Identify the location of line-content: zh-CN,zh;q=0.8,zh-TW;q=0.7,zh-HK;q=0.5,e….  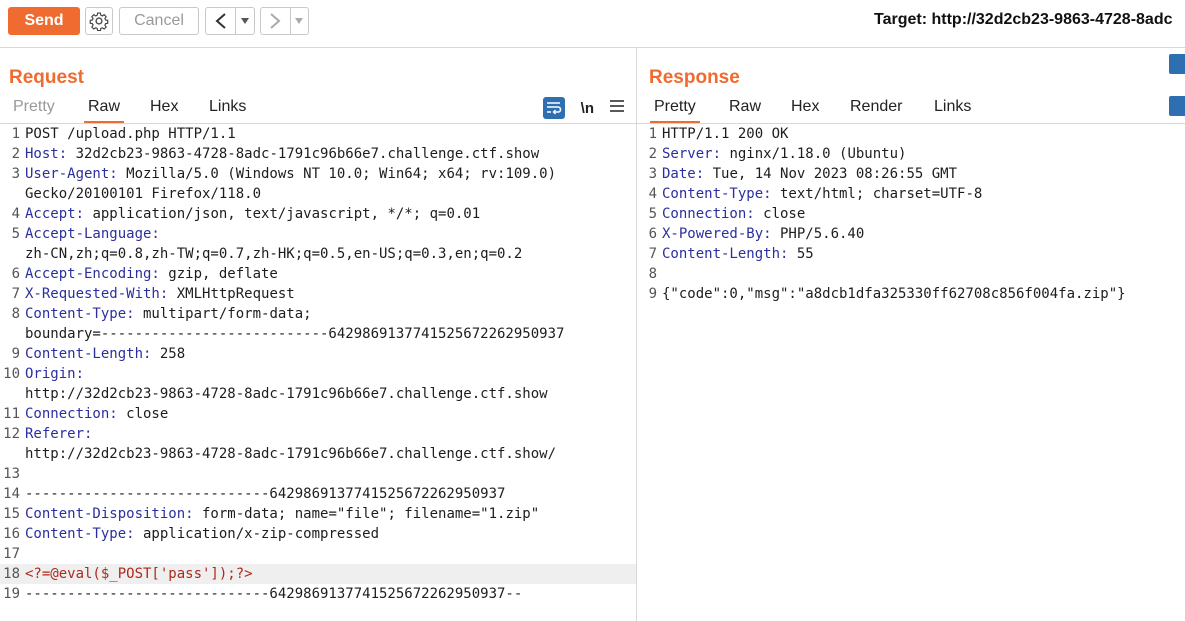
(273, 254).